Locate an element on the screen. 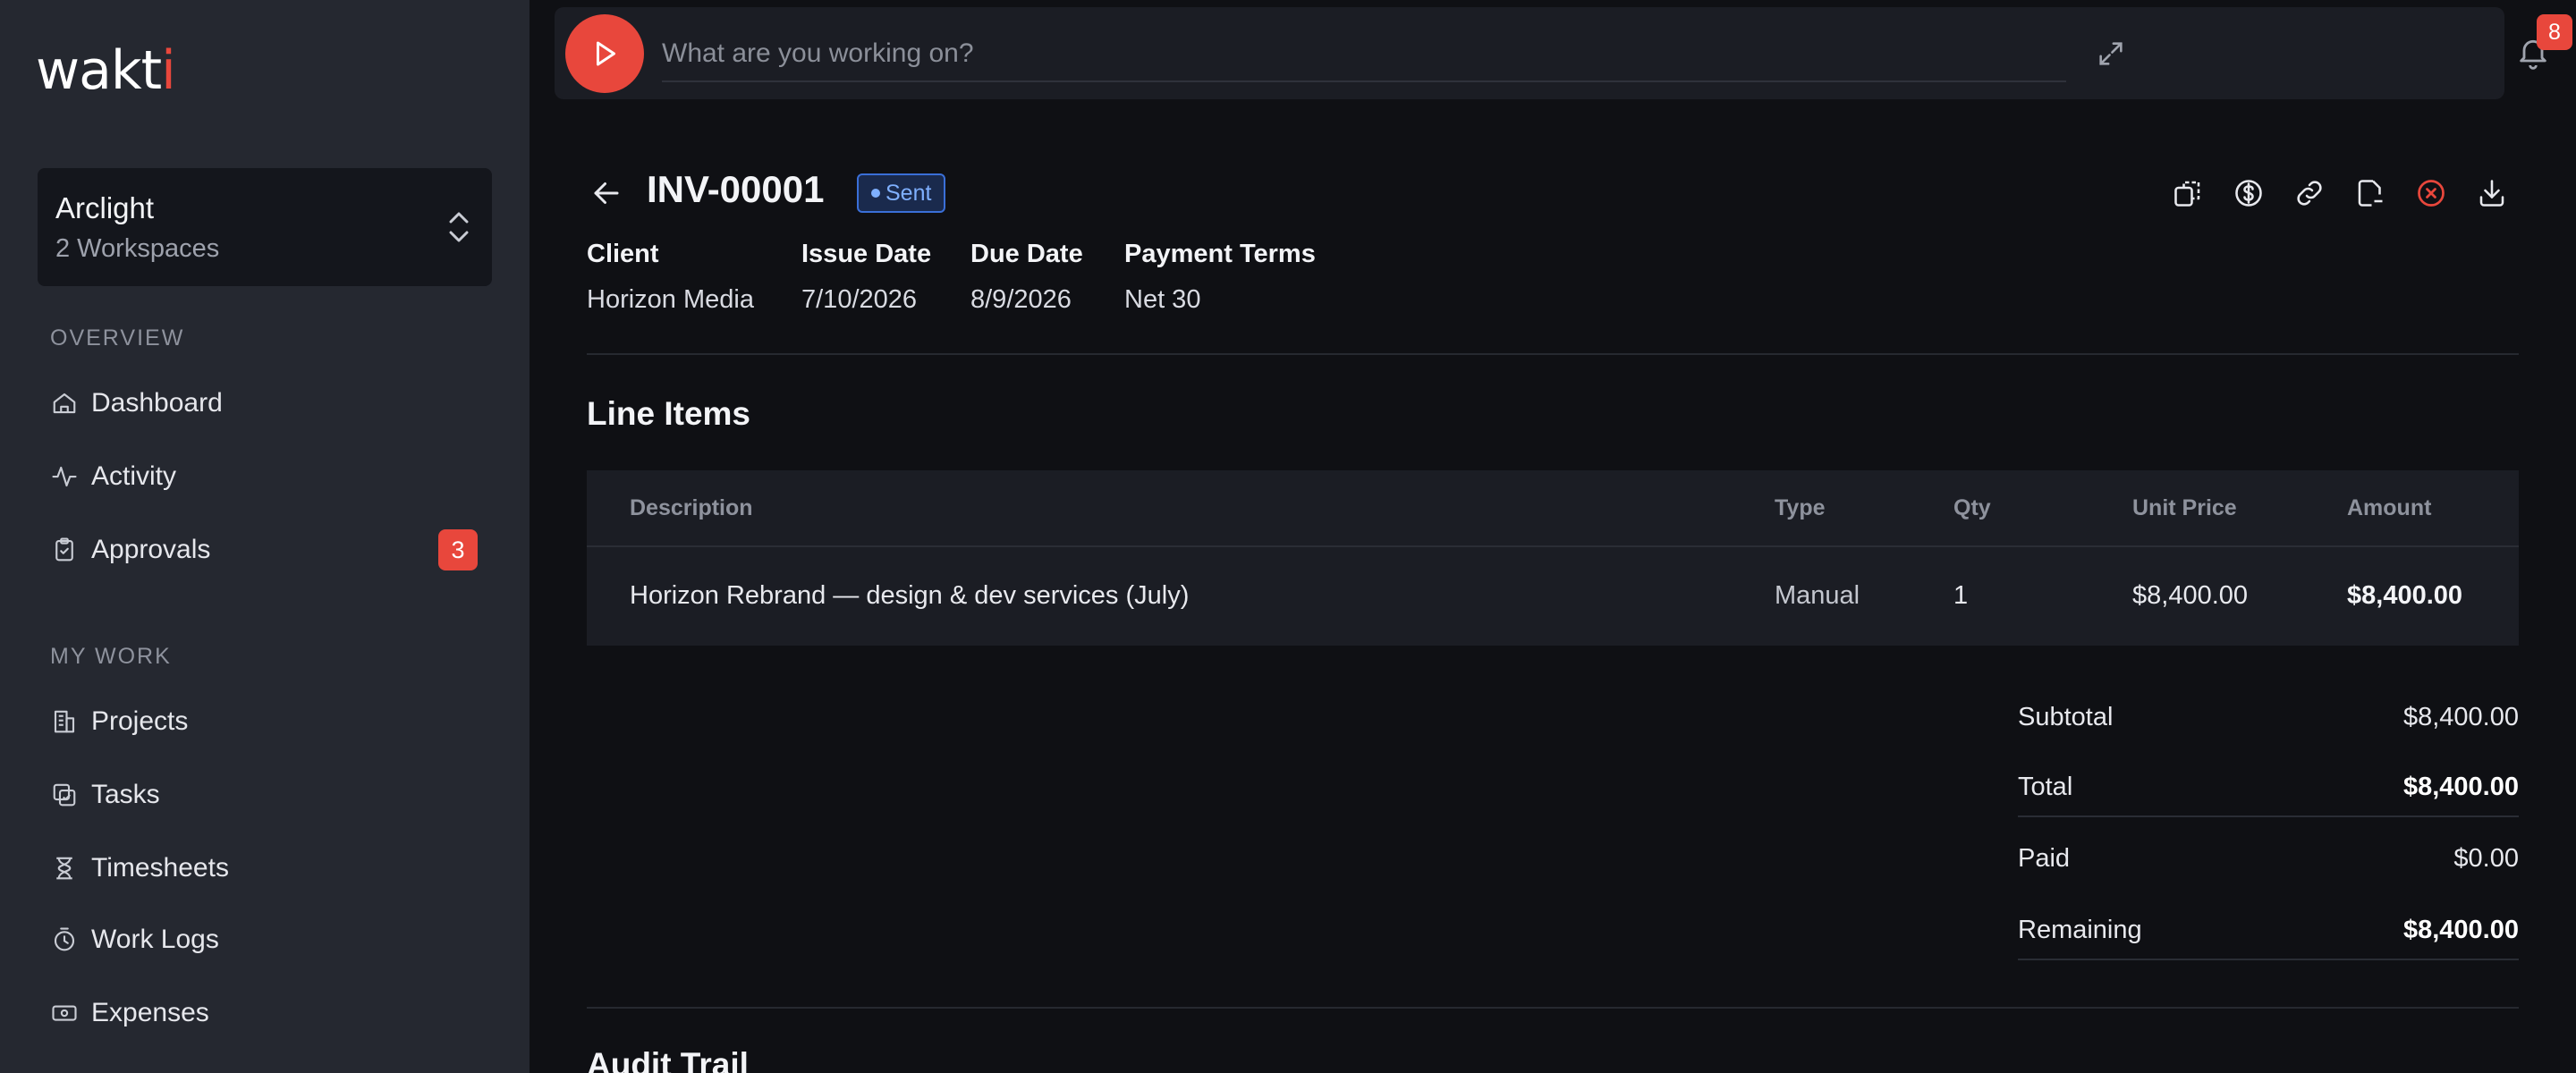 The image size is (2576, 1073). file-minus-icon is located at coordinates (2370, 193).